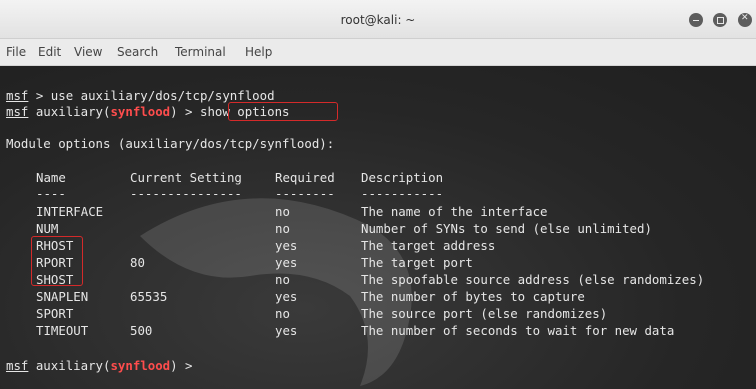  Describe the element at coordinates (151, 95) in the screenshot. I see `command-text: > use auxiliary/dos/tcp/synflood` at that location.